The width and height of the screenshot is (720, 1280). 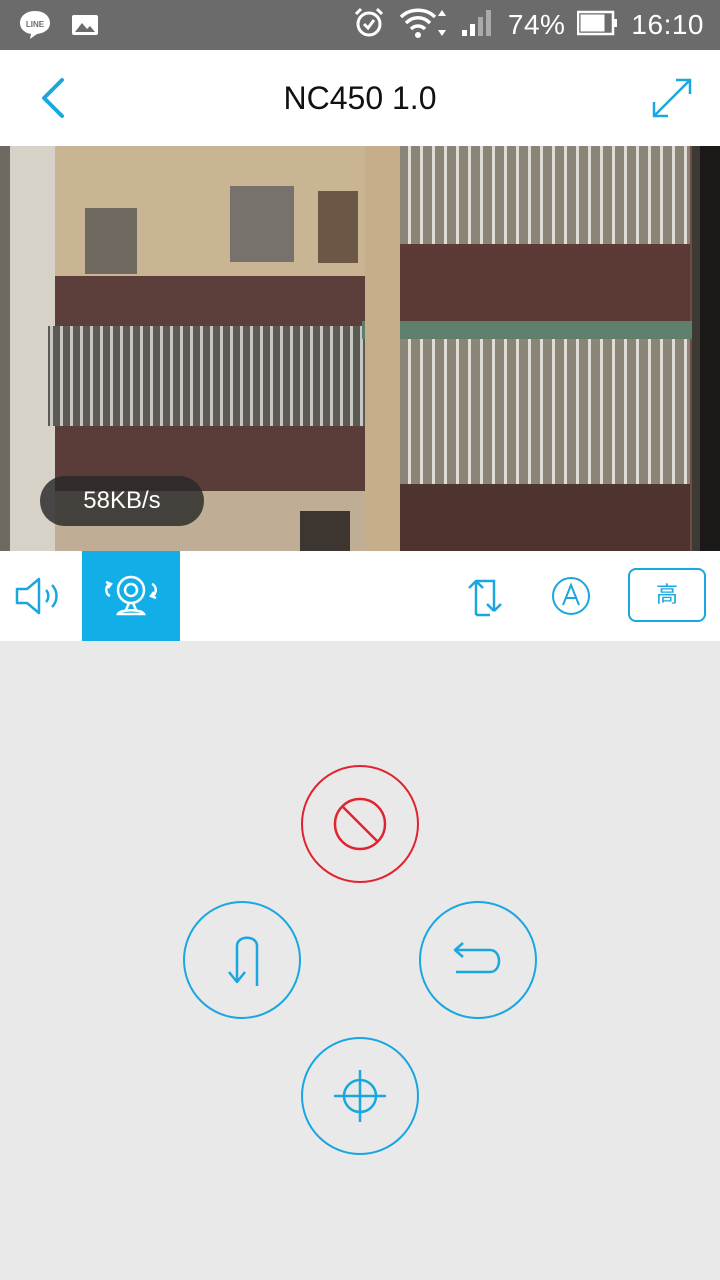 What do you see at coordinates (360, 596) in the screenshot?
I see `camera-toolbar: 高` at bounding box center [360, 596].